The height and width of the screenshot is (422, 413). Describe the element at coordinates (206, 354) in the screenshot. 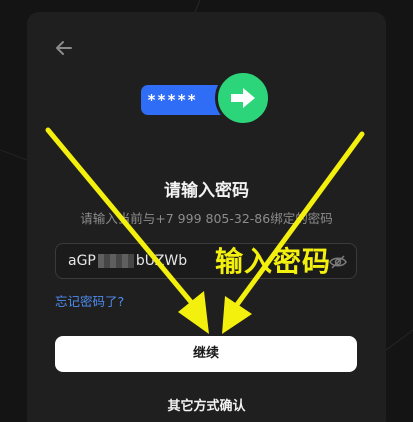

I see `continue-button: 继续` at that location.